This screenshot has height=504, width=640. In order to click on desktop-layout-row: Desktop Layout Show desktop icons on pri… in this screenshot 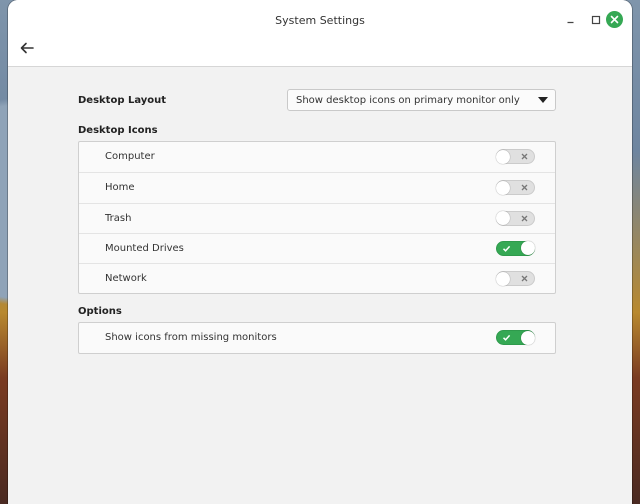, I will do `click(318, 101)`.